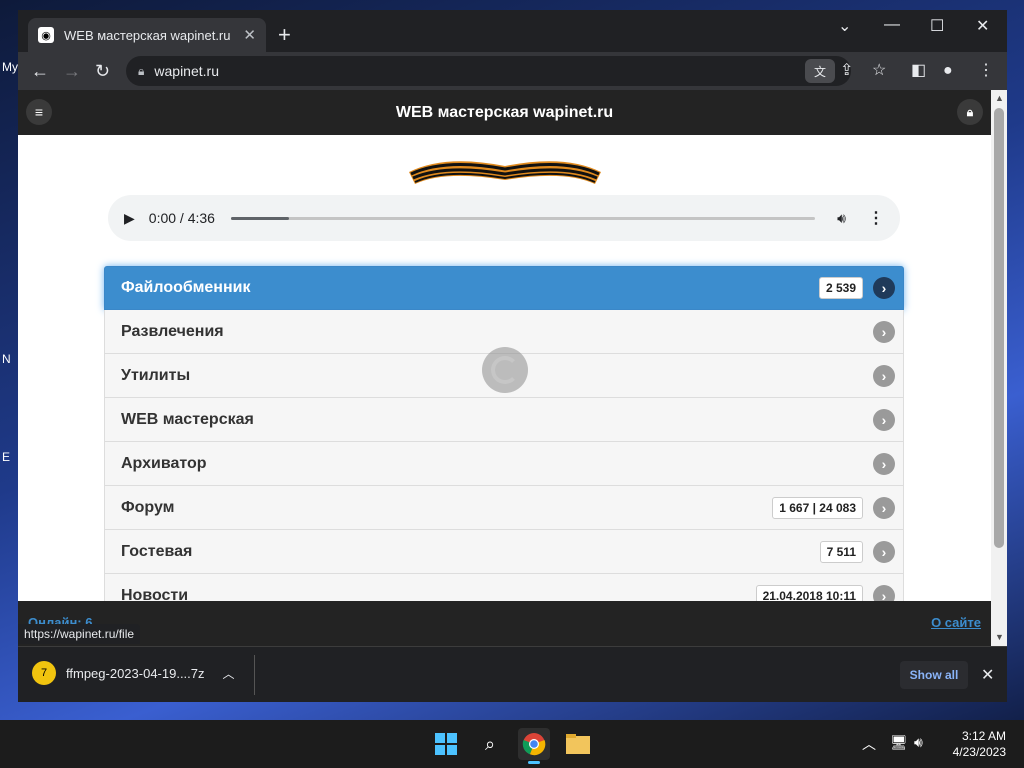 This screenshot has height=768, width=1024. What do you see at coordinates (504, 464) in the screenshot?
I see `menu-item: Архиватор ›` at bounding box center [504, 464].